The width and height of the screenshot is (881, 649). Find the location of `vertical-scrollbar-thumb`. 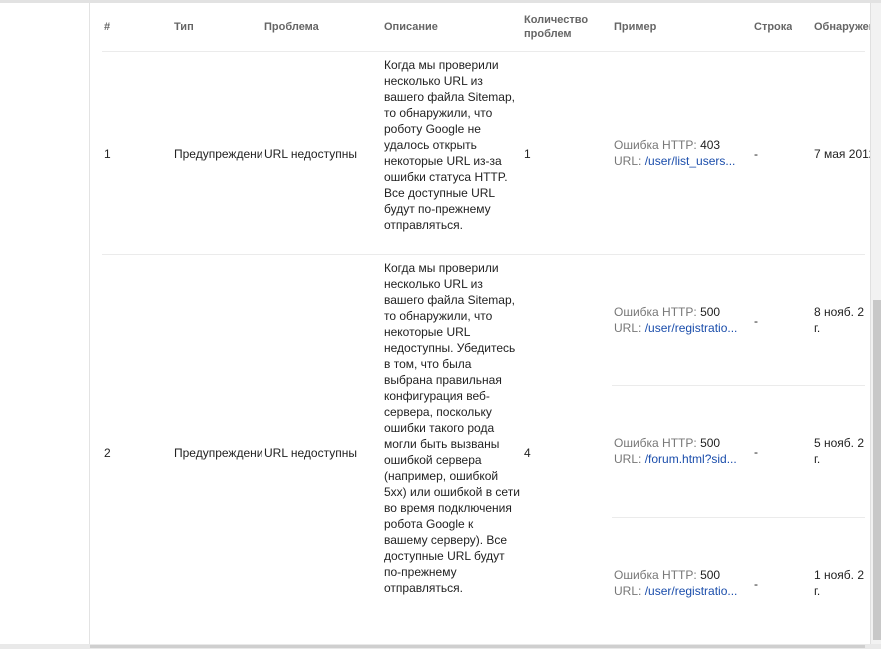

vertical-scrollbar-thumb is located at coordinates (877, 470).